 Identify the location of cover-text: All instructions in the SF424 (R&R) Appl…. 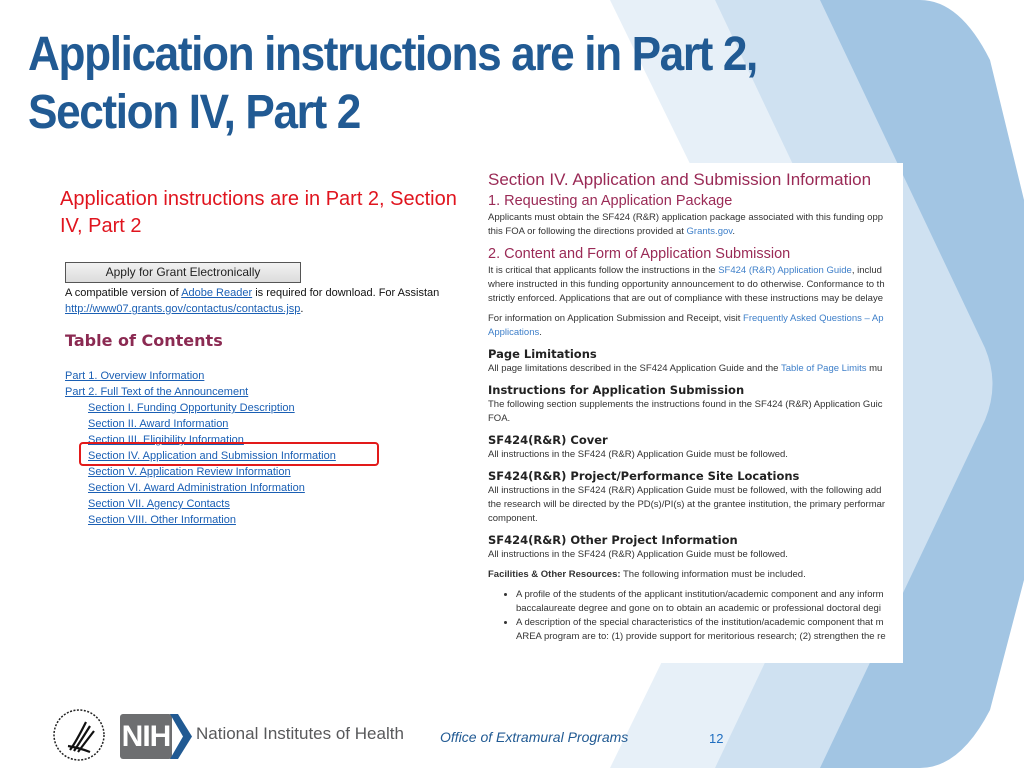
(638, 454).